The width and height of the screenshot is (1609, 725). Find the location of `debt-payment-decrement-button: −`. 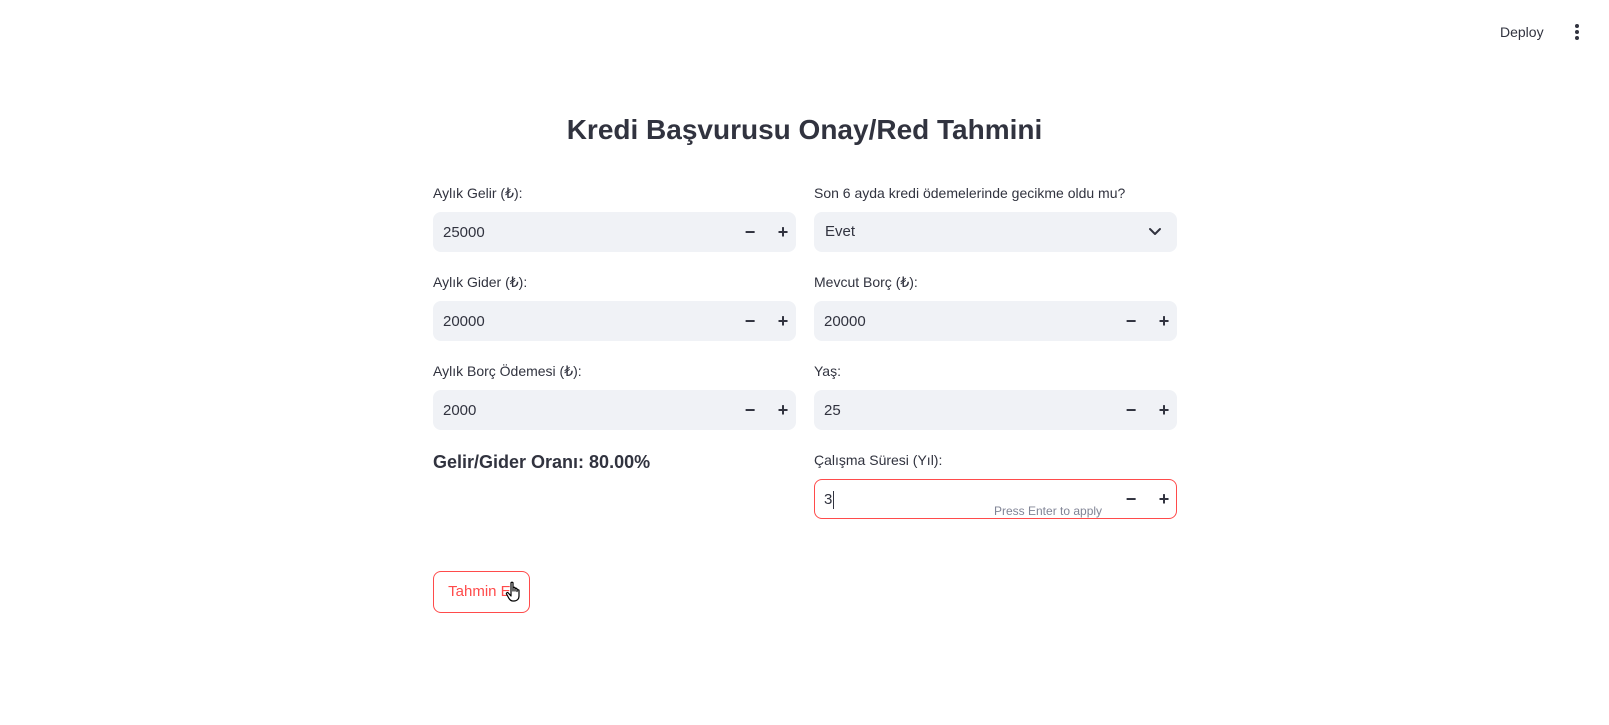

debt-payment-decrement-button: − is located at coordinates (750, 411).